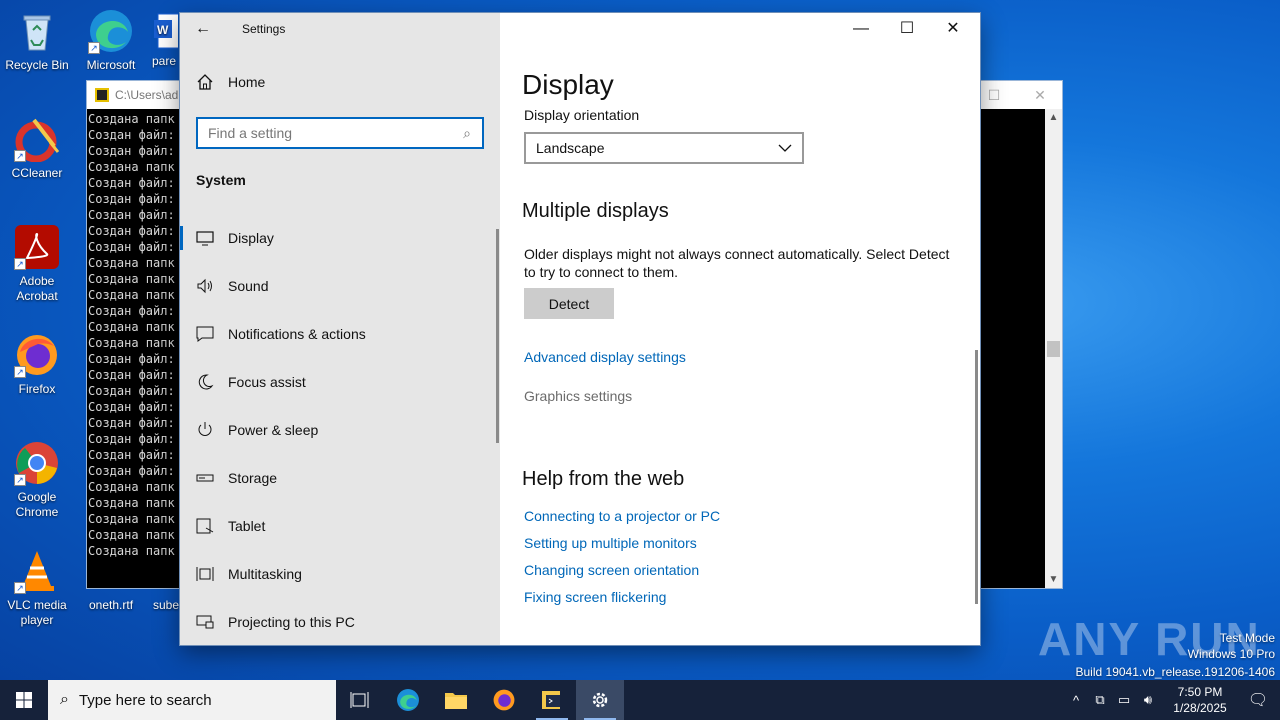 This screenshot has width=1280, height=720. Describe the element at coordinates (111, 605) in the screenshot. I see `desktop-icon-label: oneth.rtf` at that location.